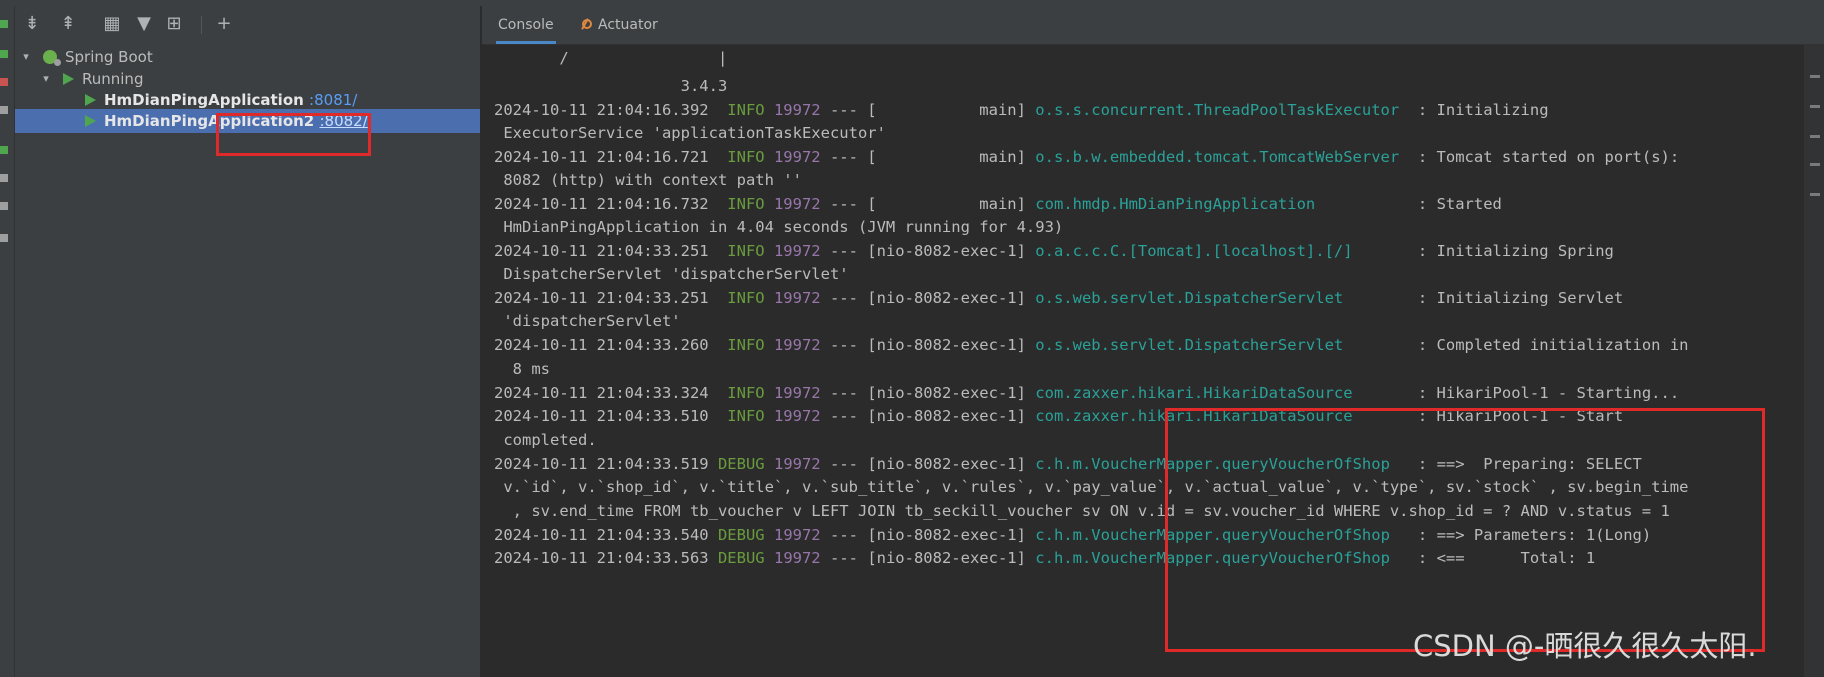 Image resolution: width=1824 pixels, height=677 pixels. I want to click on console-text: / |, so click(611, 58).